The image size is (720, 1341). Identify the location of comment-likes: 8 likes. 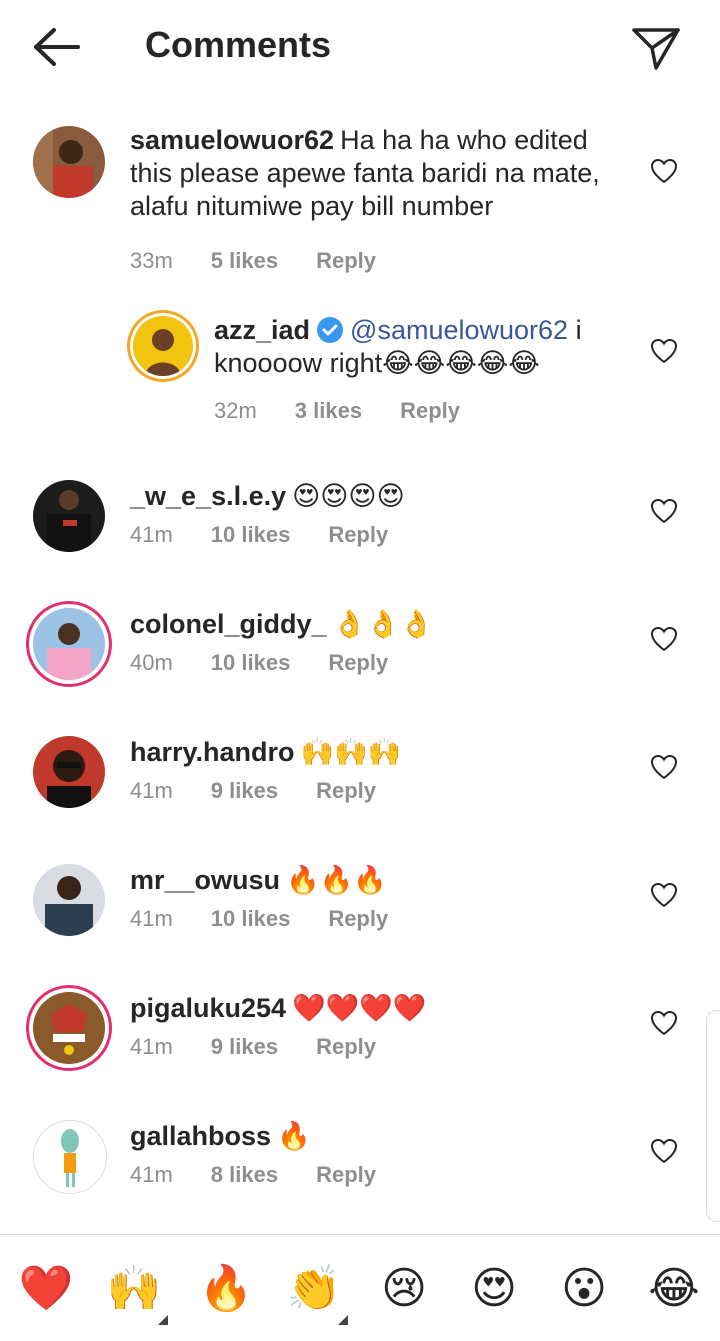
(244, 1174).